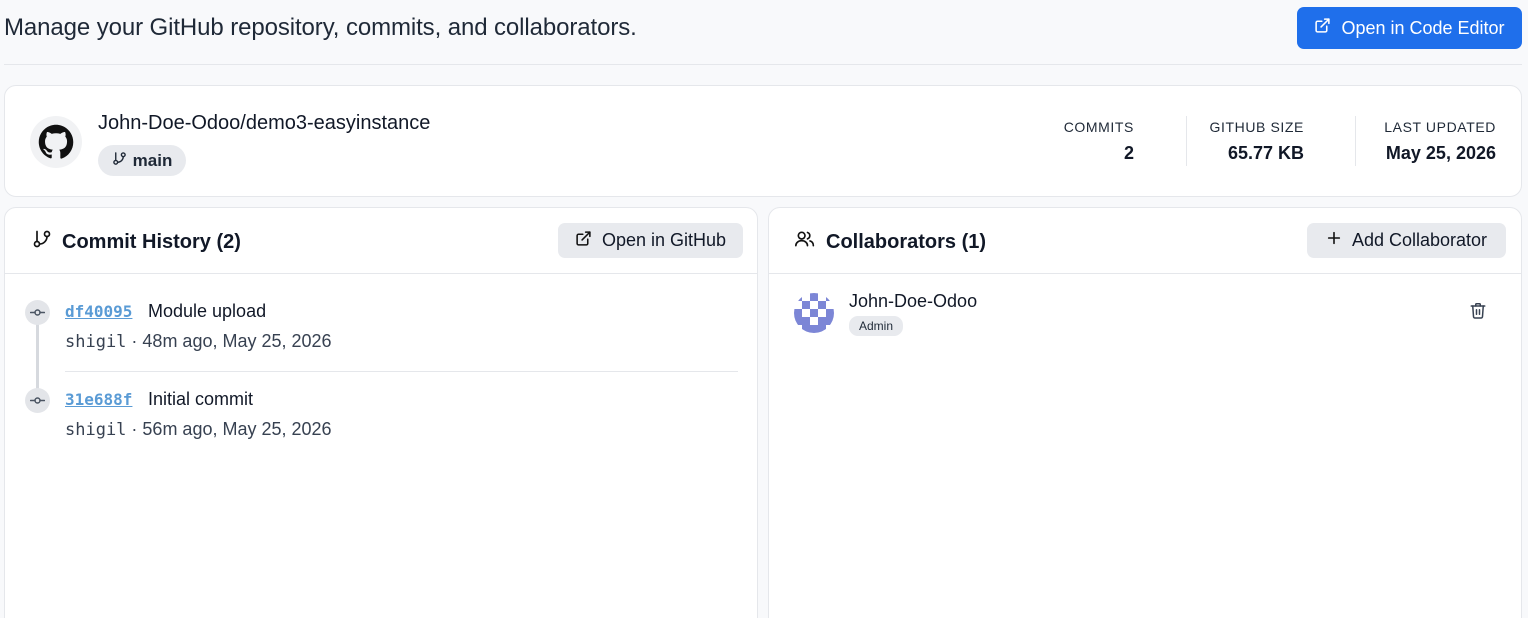 Image resolution: width=1528 pixels, height=618 pixels. I want to click on commit-meta: shigil · 48m ago, May 25, 2026, so click(198, 341).